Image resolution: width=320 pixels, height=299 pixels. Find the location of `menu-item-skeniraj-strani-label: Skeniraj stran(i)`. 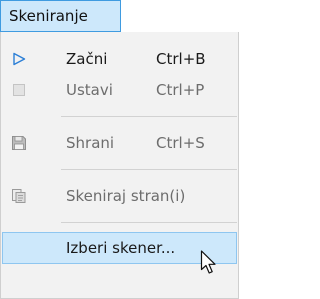

menu-item-skeniraj-strani-label: Skeniraj stran(i) is located at coordinates (126, 196).